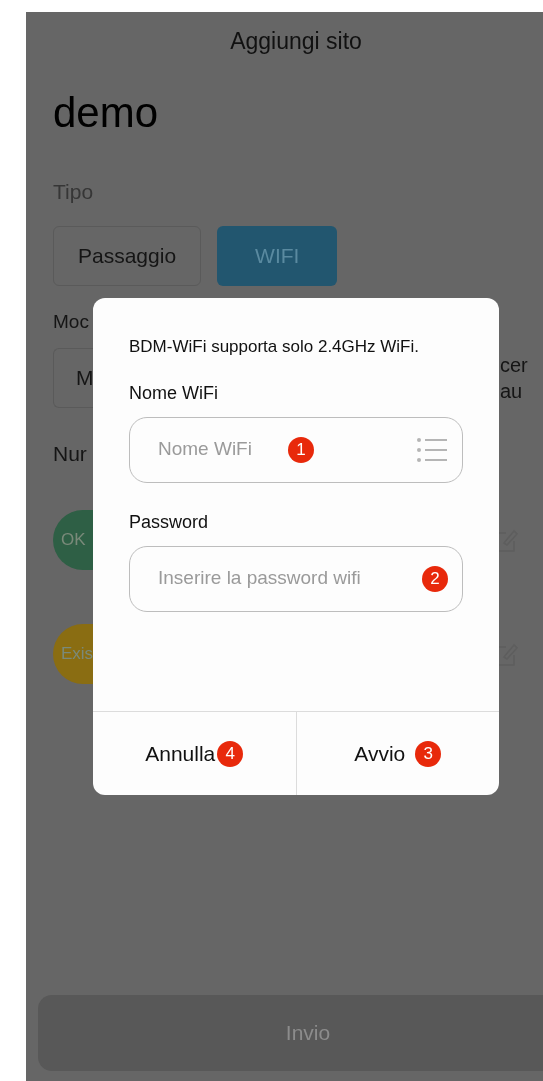  Describe the element at coordinates (511, 391) in the screenshot. I see `option-text: au` at that location.